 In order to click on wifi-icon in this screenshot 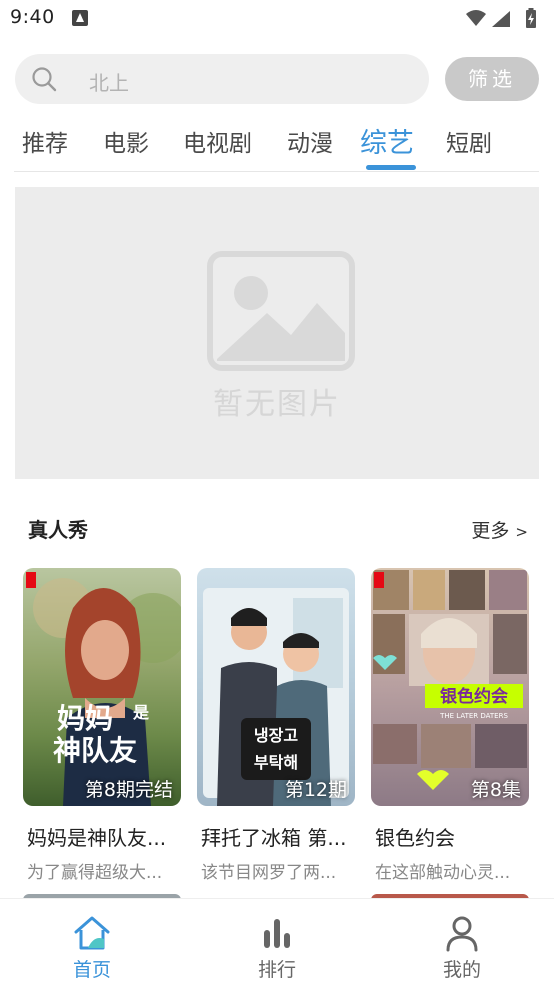, I will do `click(476, 18)`.